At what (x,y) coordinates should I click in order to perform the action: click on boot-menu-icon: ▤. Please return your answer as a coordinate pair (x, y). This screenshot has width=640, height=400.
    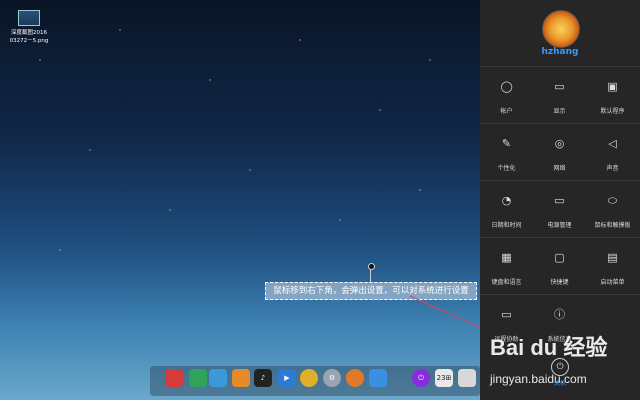
    Looking at the image, I should click on (612, 257).